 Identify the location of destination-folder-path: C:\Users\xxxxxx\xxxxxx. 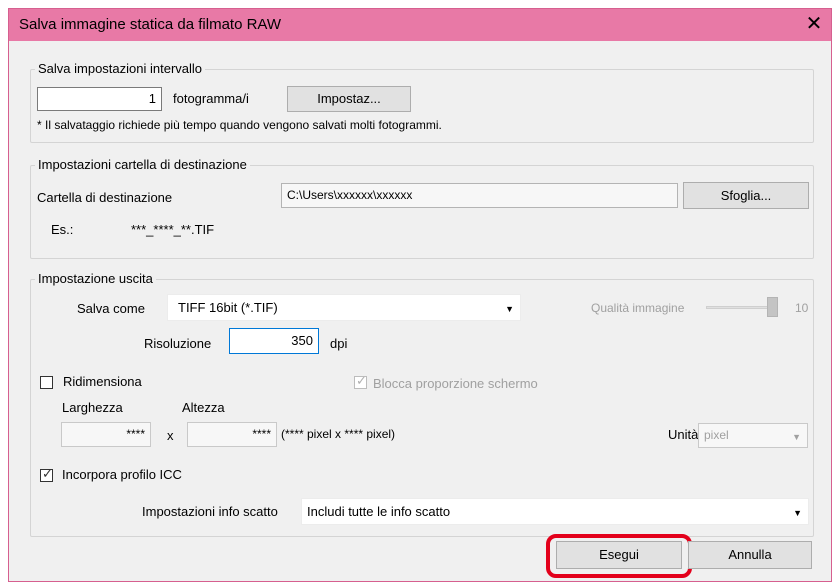
(350, 195).